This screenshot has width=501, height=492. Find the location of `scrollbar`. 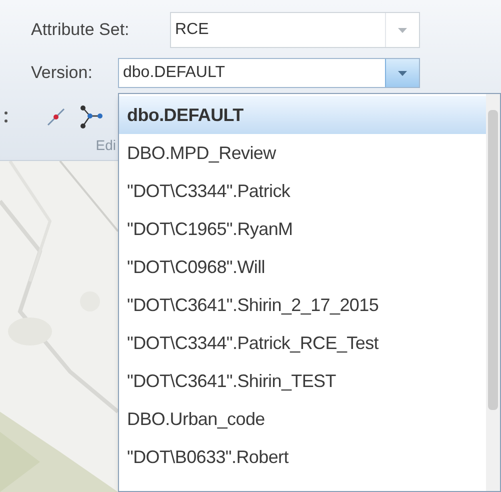

scrollbar is located at coordinates (493, 292).